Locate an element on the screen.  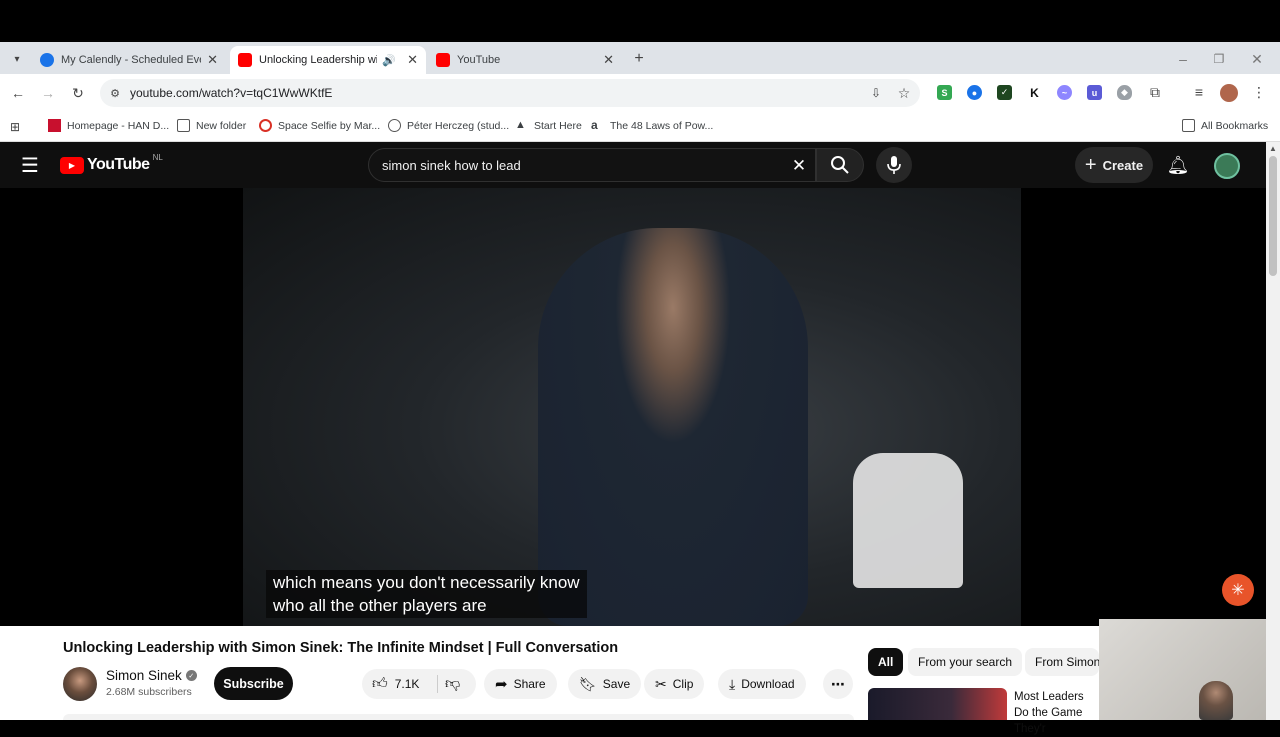
forward-icon: → is located at coordinates (48, 93).